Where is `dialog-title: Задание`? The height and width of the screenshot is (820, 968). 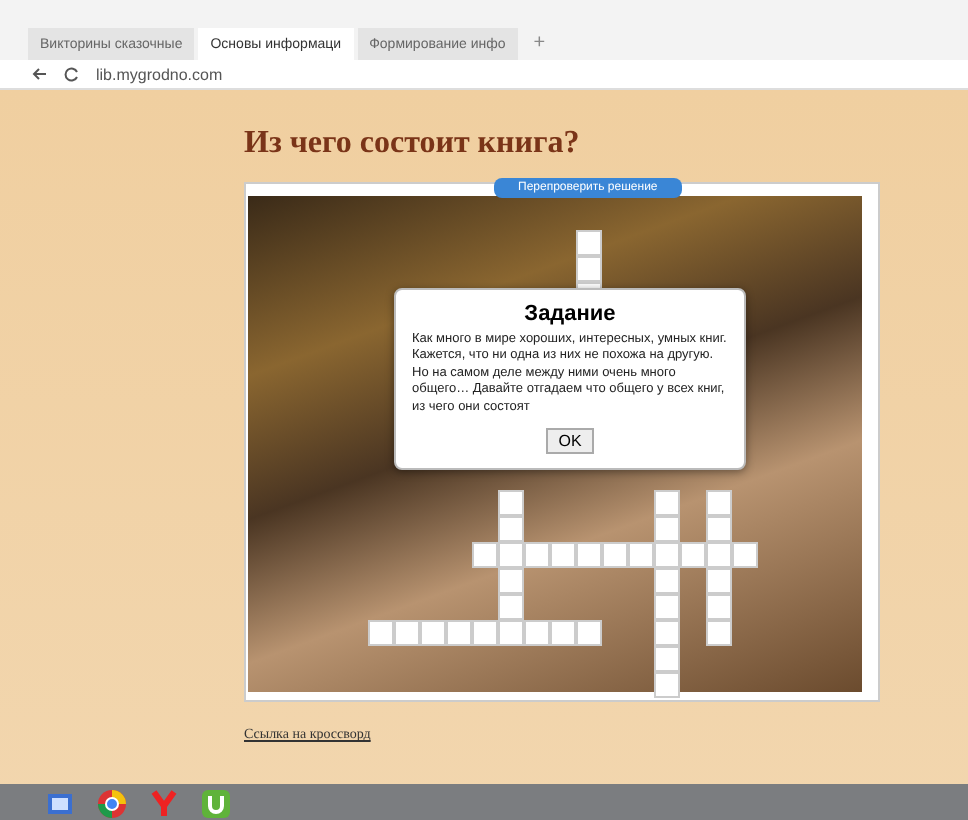 dialog-title: Задание is located at coordinates (570, 314).